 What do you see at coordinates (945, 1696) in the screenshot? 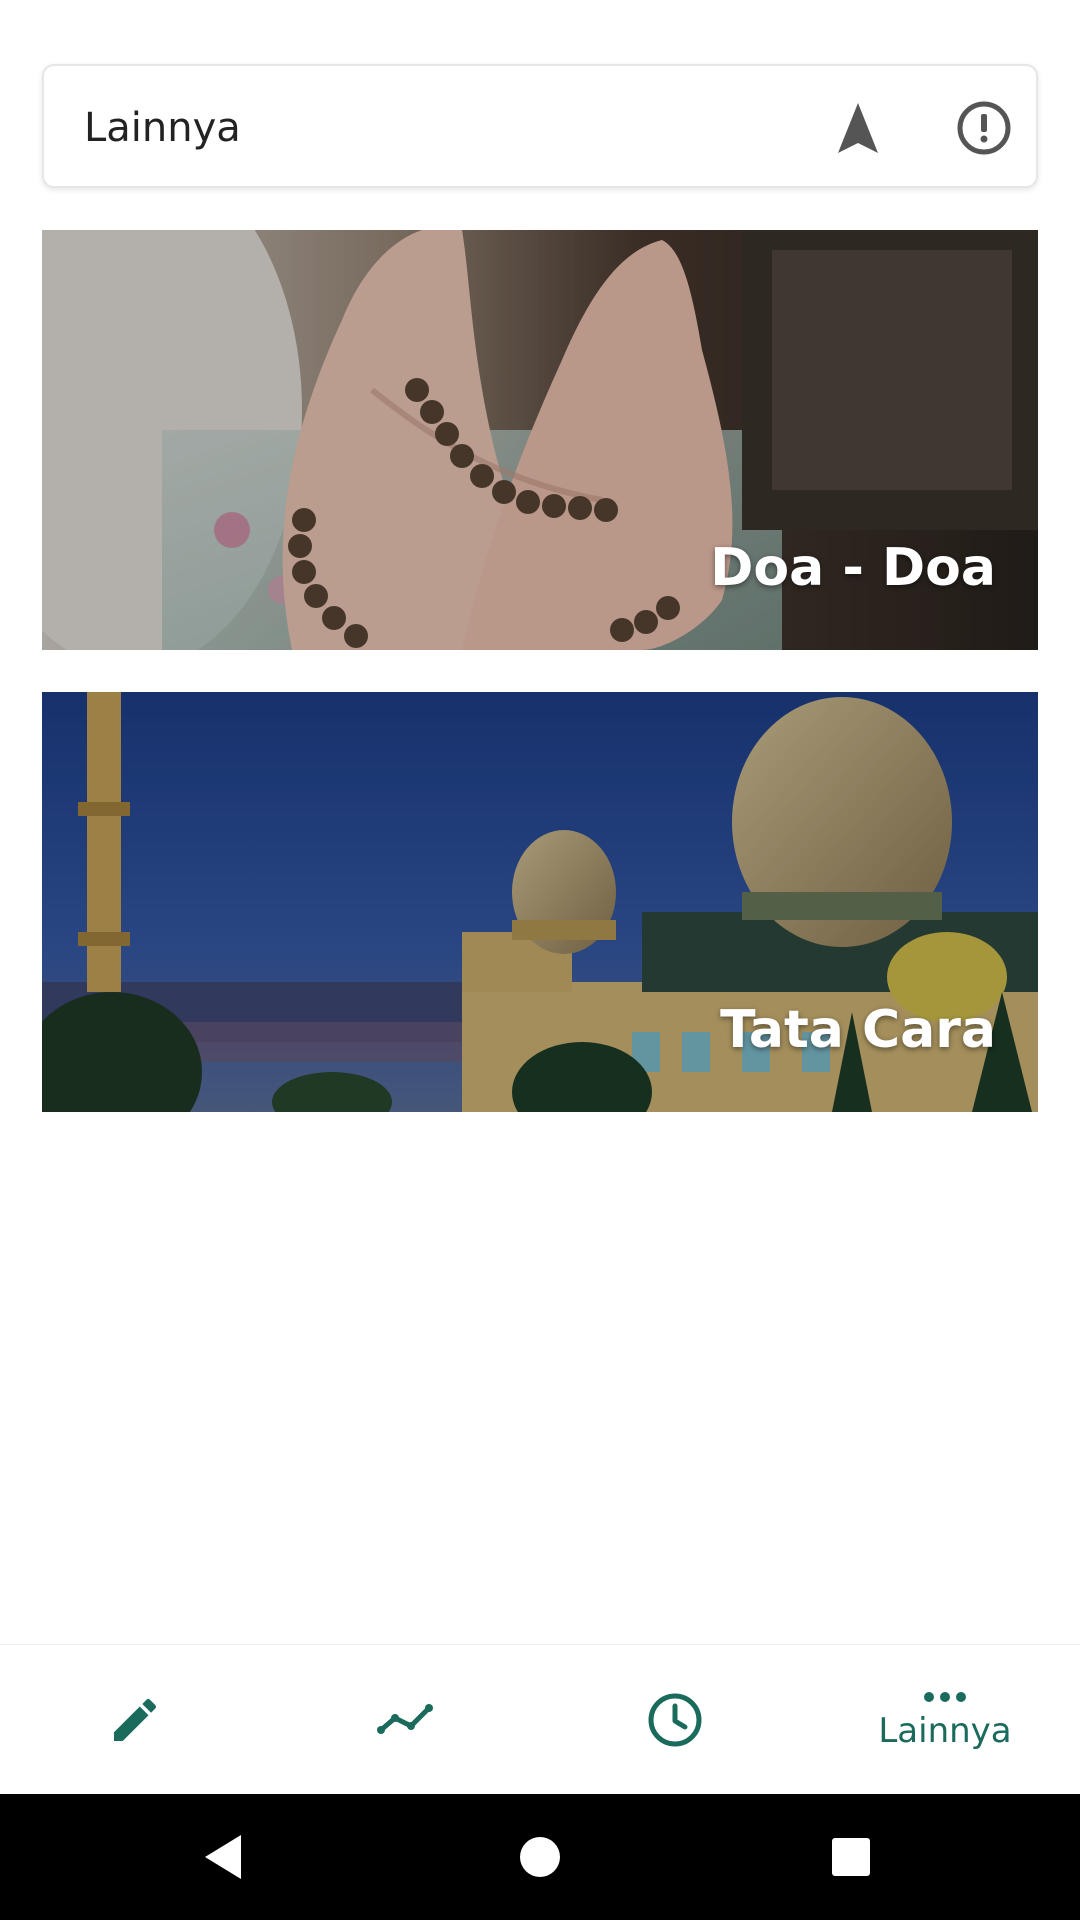
I see `more-horizontal-icon` at bounding box center [945, 1696].